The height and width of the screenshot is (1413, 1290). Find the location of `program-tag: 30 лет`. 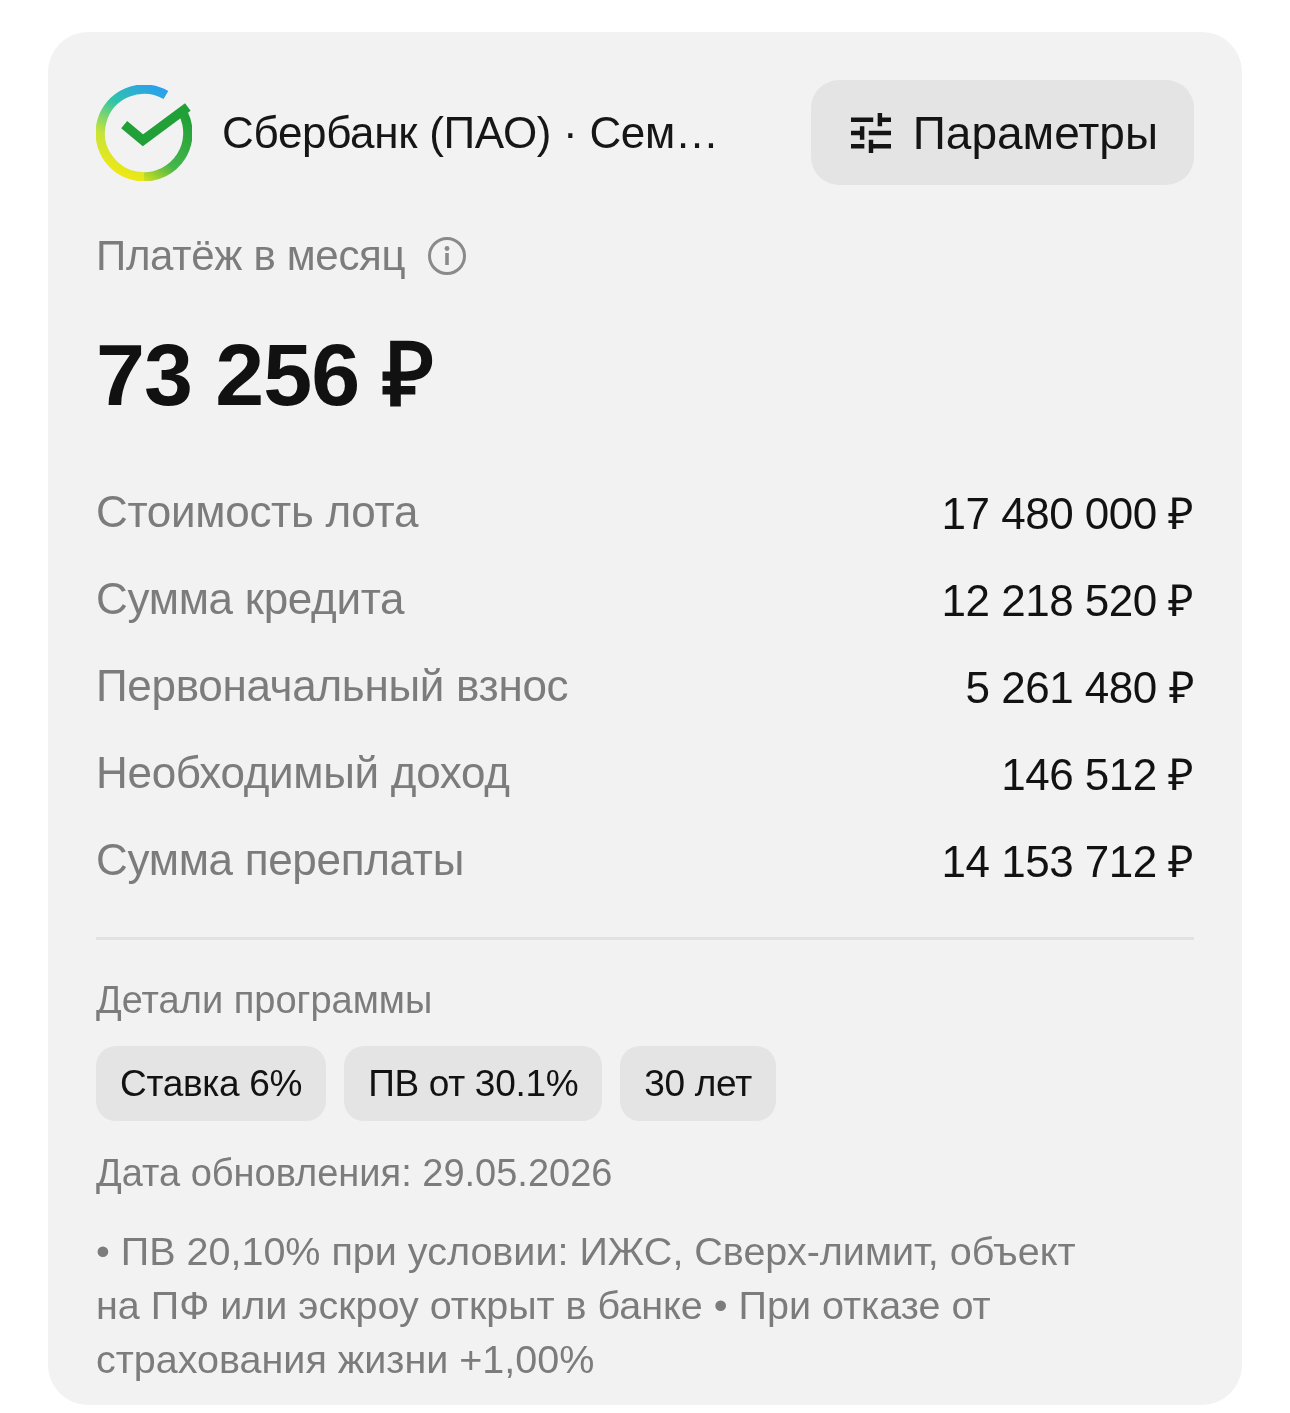

program-tag: 30 лет is located at coordinates (698, 1083).